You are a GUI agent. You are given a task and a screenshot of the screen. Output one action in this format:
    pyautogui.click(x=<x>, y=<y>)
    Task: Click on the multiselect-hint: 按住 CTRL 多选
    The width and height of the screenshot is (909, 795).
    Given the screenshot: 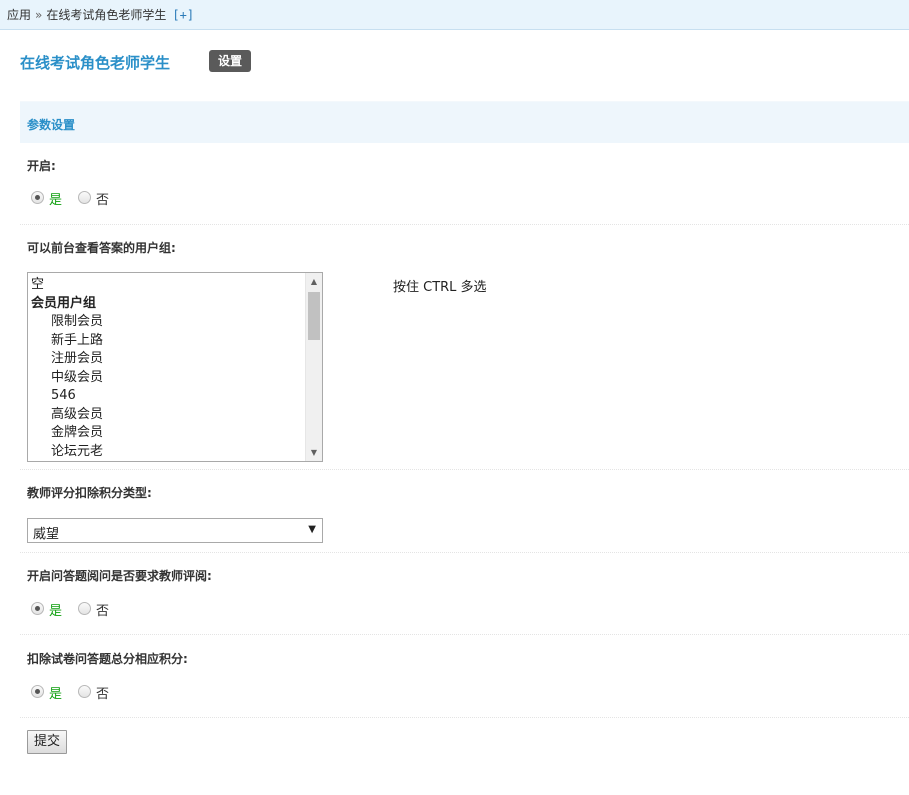 What is the action you would take?
    pyautogui.click(x=440, y=287)
    